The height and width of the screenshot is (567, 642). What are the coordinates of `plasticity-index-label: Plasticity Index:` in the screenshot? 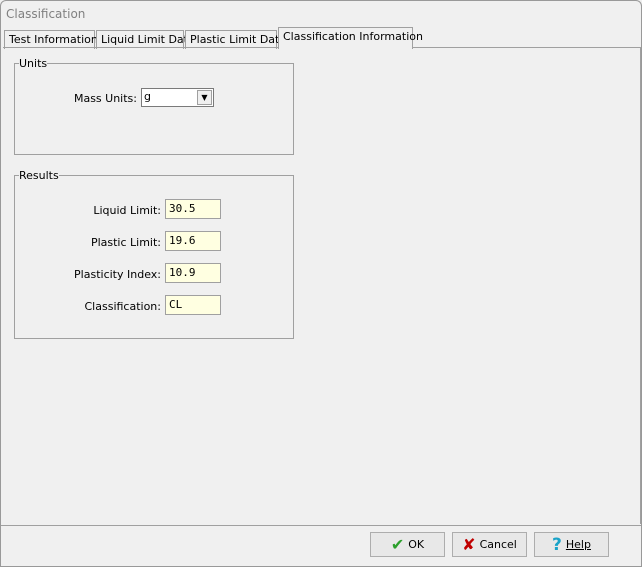 It's located at (117, 274).